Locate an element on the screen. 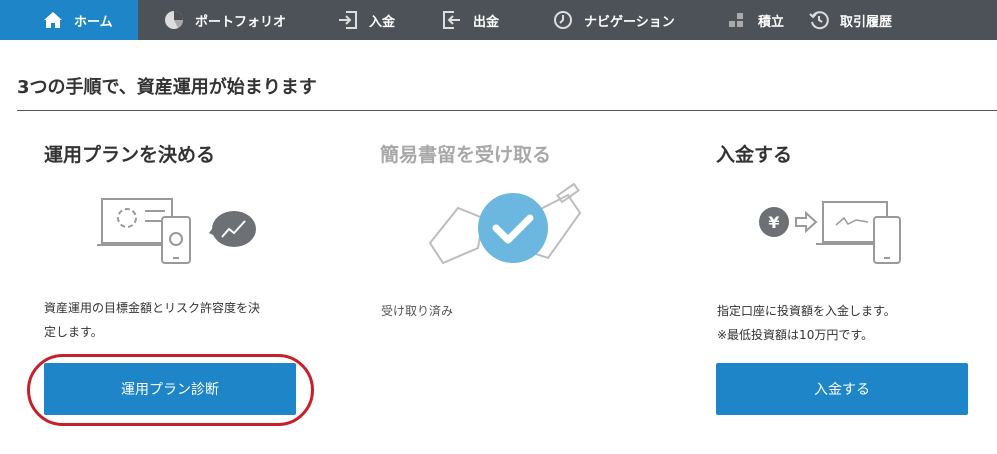  nav-history: 取引履歴 is located at coordinates (883, 20).